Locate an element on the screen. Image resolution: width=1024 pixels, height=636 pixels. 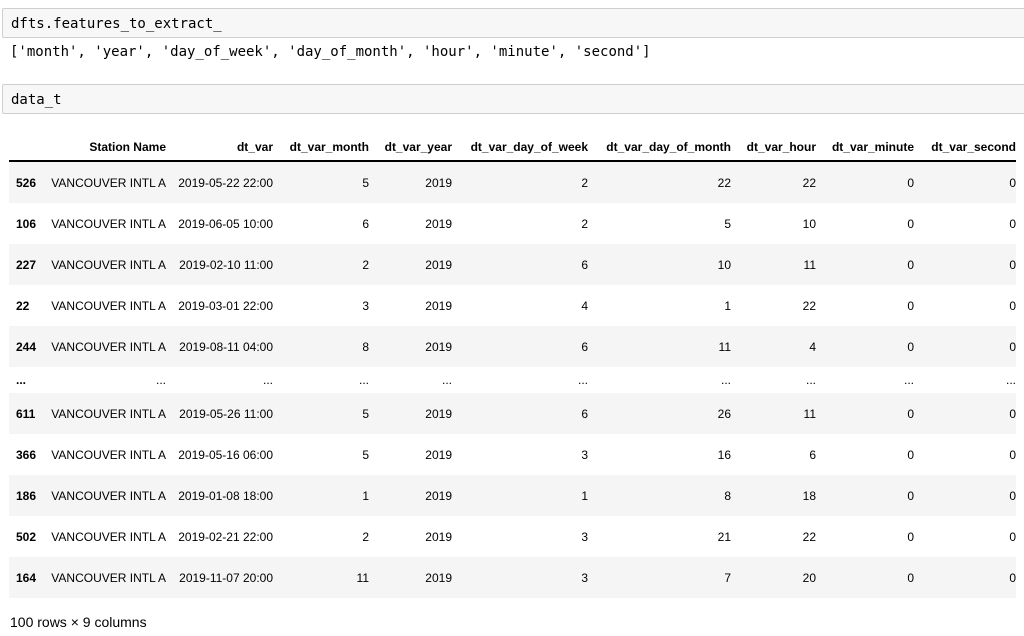
column-header: dt_var_hour is located at coordinates (781, 147).